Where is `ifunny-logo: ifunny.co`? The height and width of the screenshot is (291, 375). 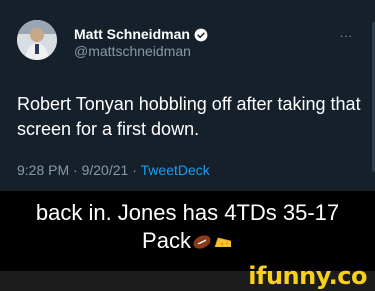
ifunny-logo: ifunny.co is located at coordinates (307, 276).